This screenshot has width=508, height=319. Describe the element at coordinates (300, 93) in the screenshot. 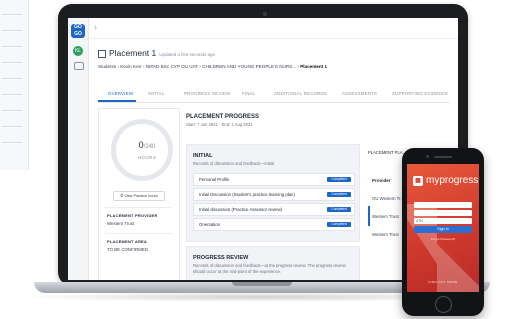

I see `tab-additional-records: ADDITIONAL RECORDS` at that location.